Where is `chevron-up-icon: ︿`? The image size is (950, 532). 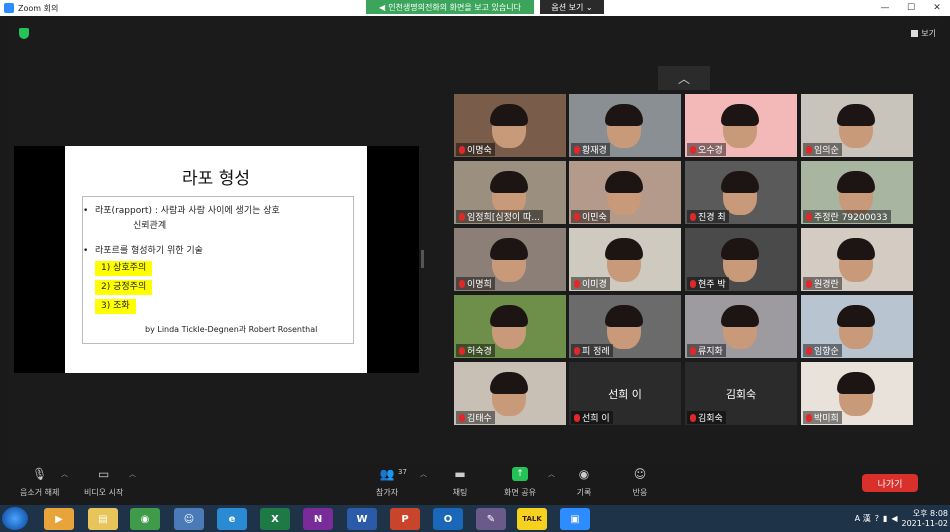
chevron-up-icon: ︿ is located at coordinates (683, 78).